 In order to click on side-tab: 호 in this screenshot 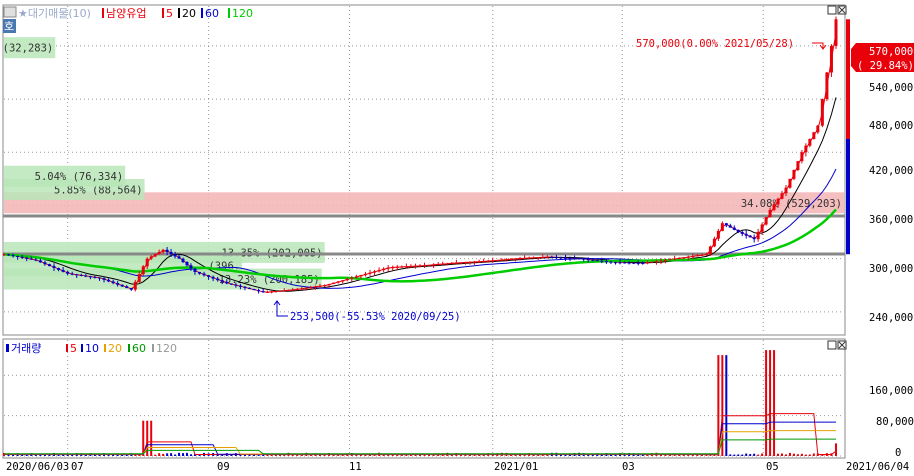, I will do `click(9, 26)`.